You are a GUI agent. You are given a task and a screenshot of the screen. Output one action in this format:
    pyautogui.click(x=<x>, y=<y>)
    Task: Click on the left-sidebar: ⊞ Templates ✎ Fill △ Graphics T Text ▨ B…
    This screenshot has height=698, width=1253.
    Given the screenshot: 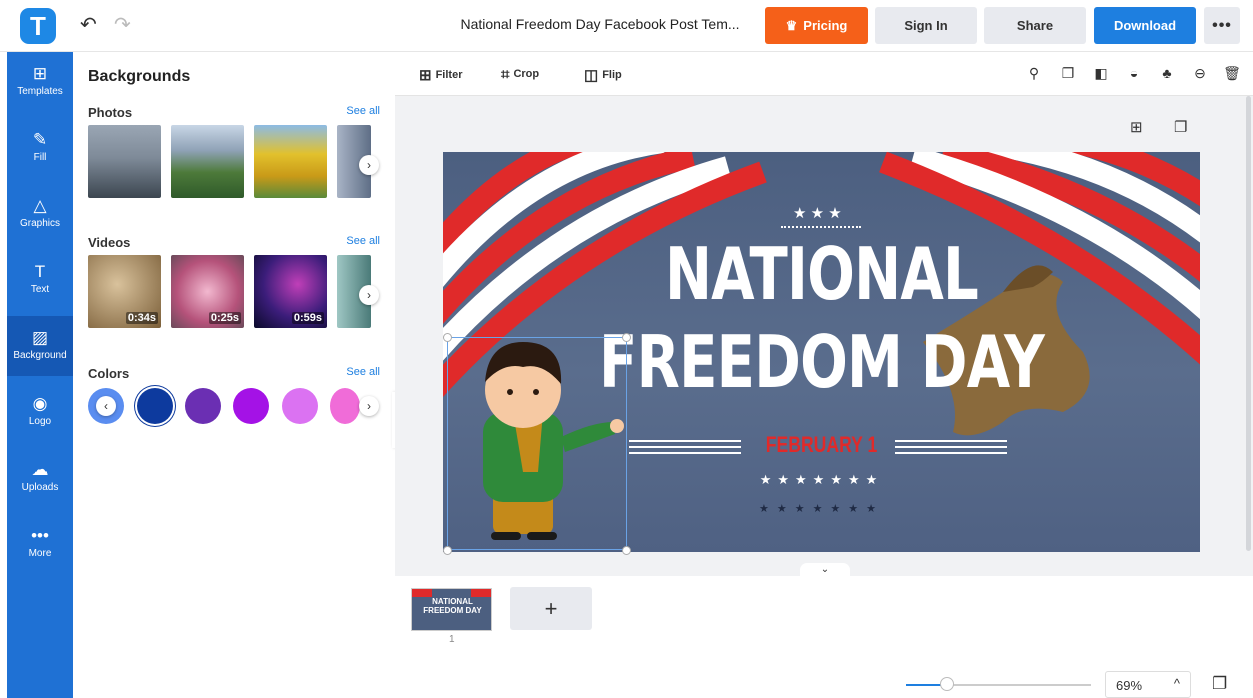 What is the action you would take?
    pyautogui.click(x=40, y=375)
    